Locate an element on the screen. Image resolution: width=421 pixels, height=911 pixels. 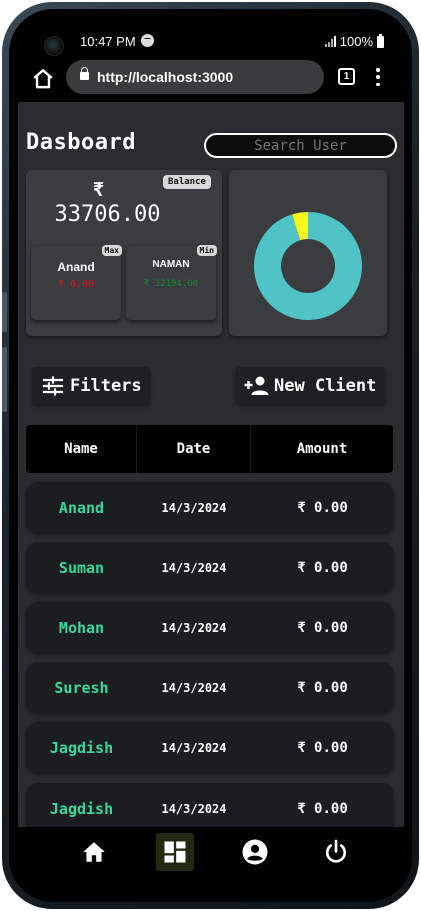
min-client-name: NAMAN is located at coordinates (171, 264).